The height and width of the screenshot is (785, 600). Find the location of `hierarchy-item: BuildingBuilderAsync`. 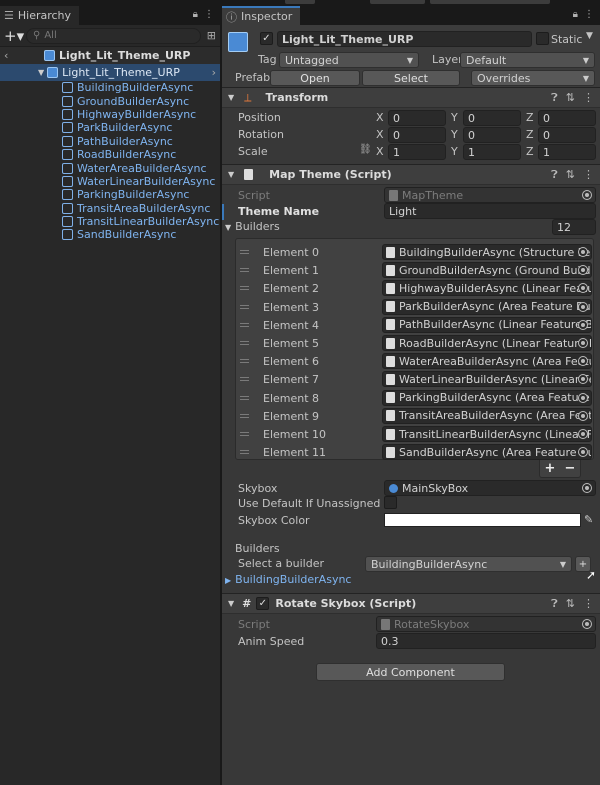

hierarchy-item: BuildingBuilderAsync is located at coordinates (110, 87).